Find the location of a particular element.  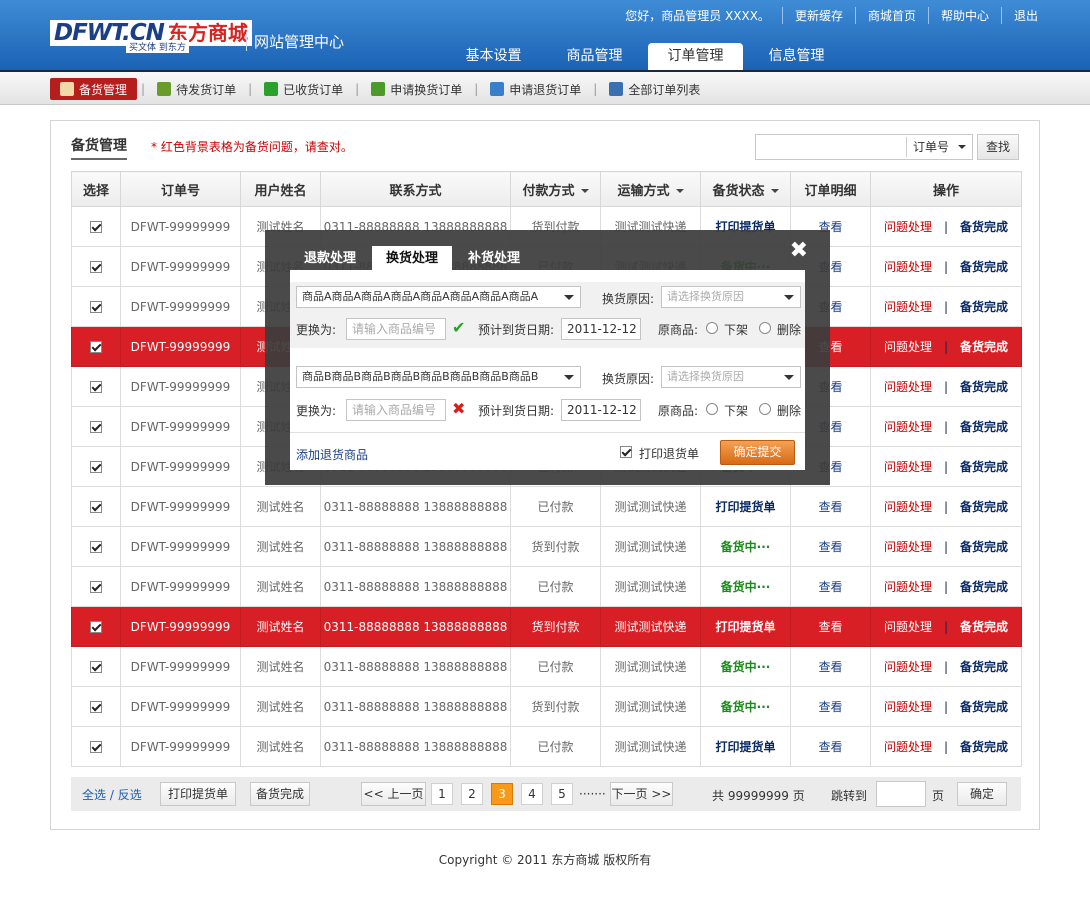

submit-button: 确定提交 is located at coordinates (757, 452).